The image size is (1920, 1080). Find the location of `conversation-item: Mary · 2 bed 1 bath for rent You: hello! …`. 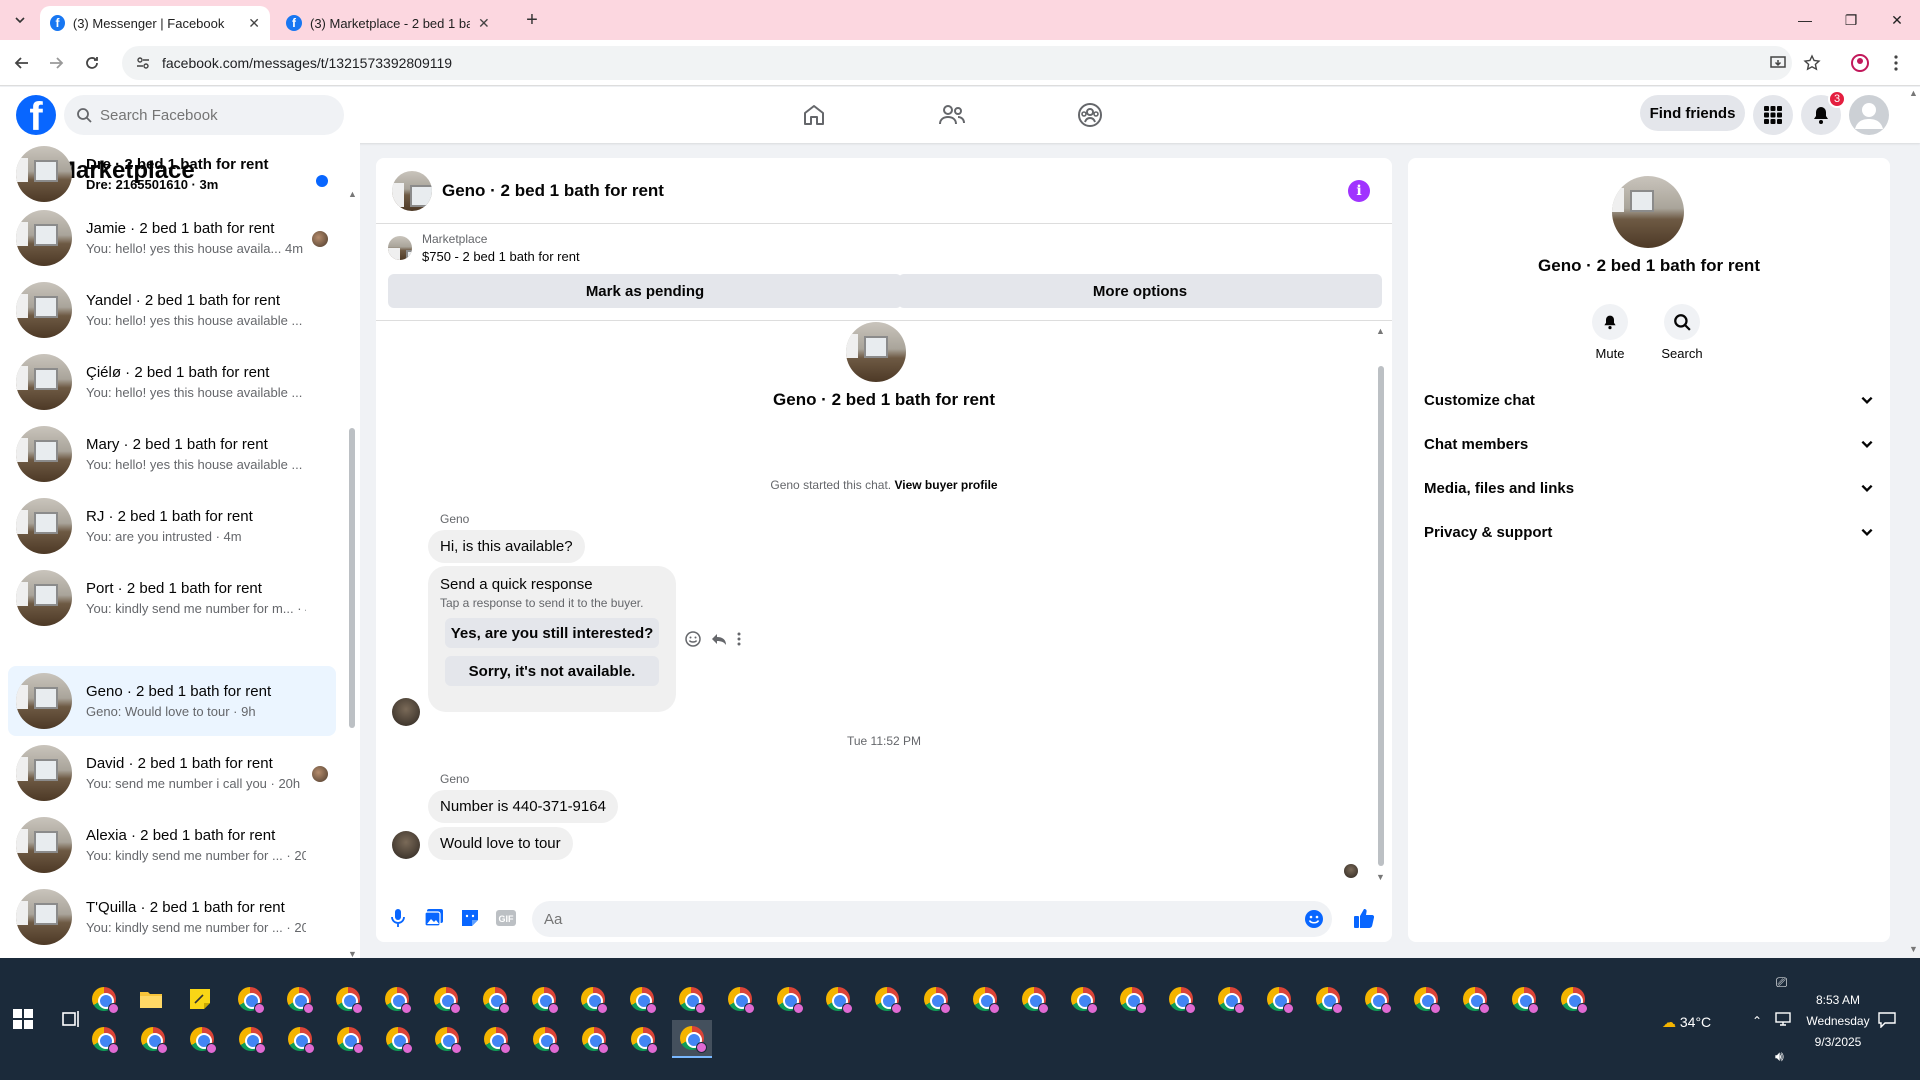

conversation-item: Mary · 2 bed 1 bath for rent You: hello! … is located at coordinates (172, 454).